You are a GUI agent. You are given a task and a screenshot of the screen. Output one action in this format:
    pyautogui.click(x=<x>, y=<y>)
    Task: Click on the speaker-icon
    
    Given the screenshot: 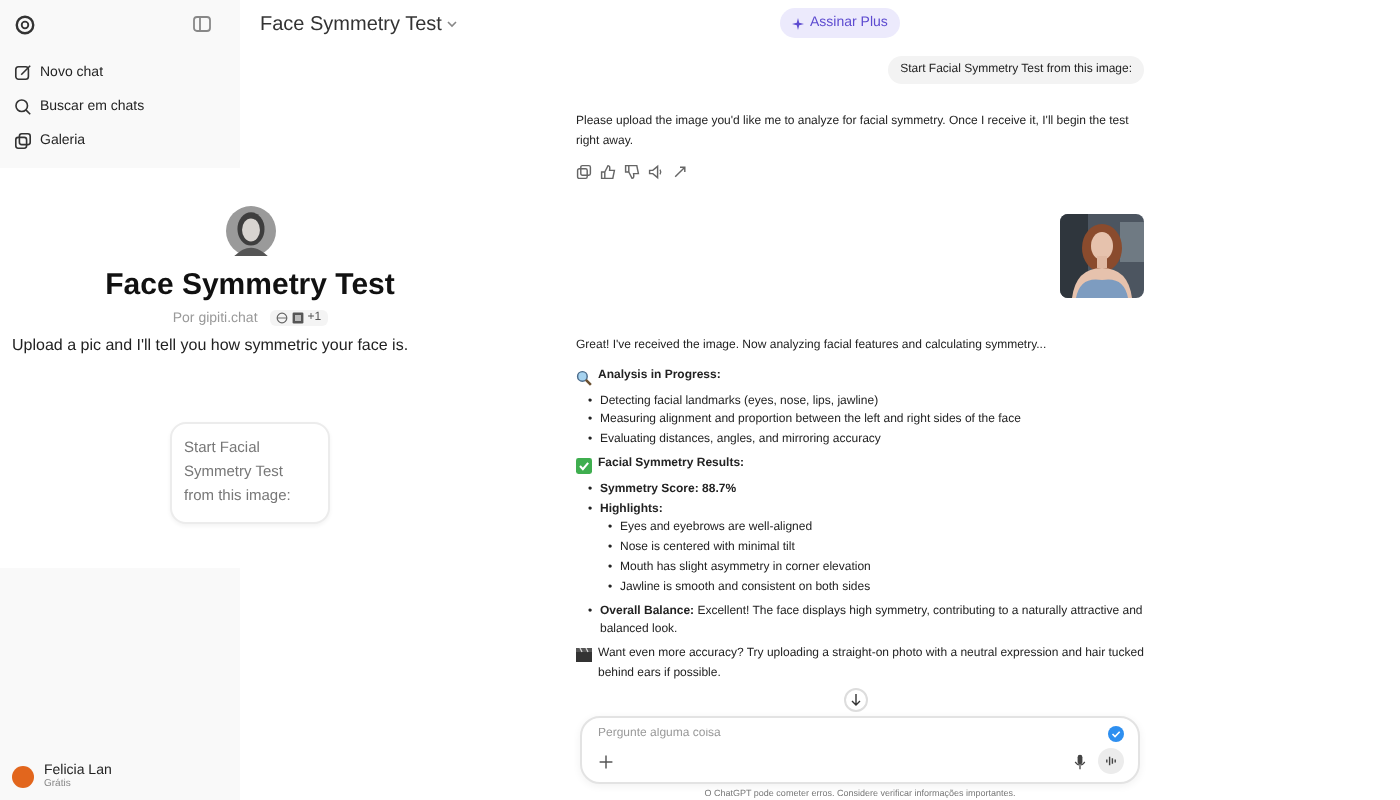 What is the action you would take?
    pyautogui.click(x=656, y=172)
    